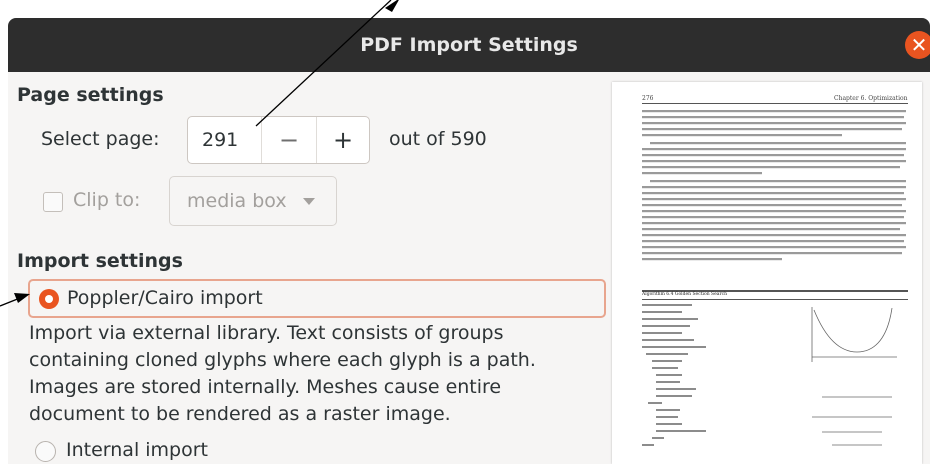  I want to click on chevron-down-icon, so click(309, 201).